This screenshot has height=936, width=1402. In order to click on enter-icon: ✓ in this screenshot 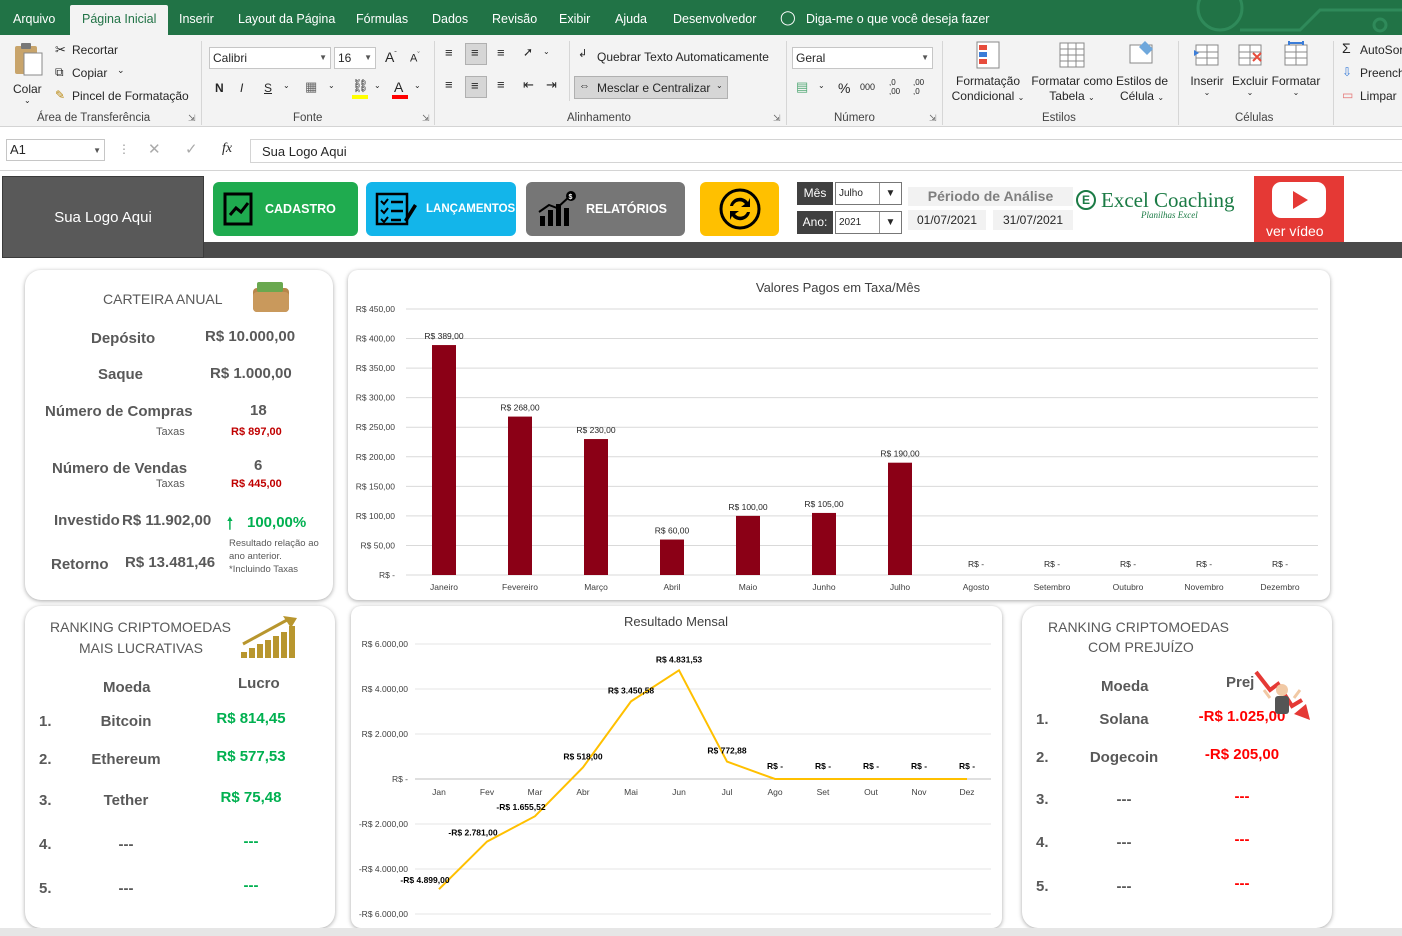, I will do `click(191, 149)`.